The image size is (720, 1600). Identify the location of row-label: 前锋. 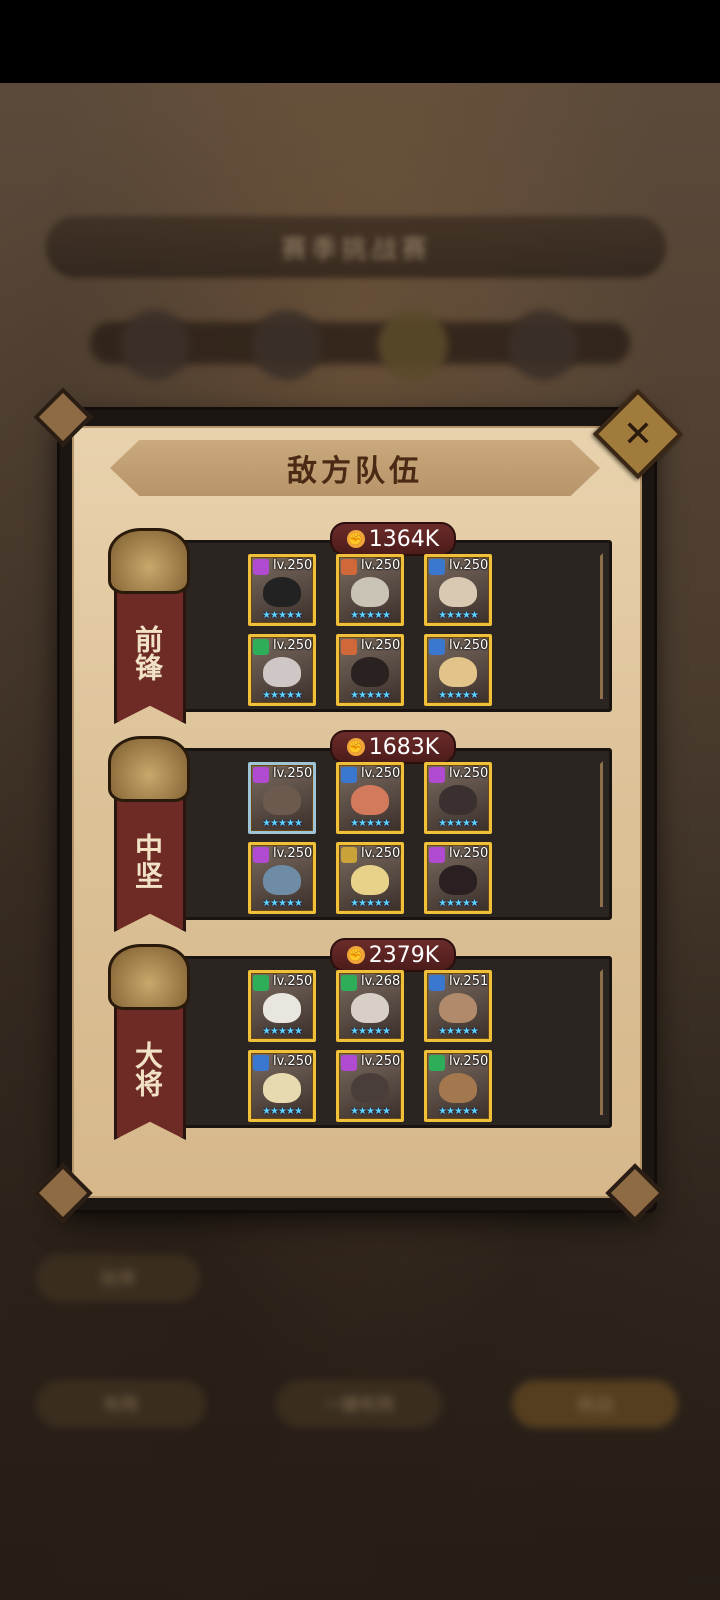
(147, 653).